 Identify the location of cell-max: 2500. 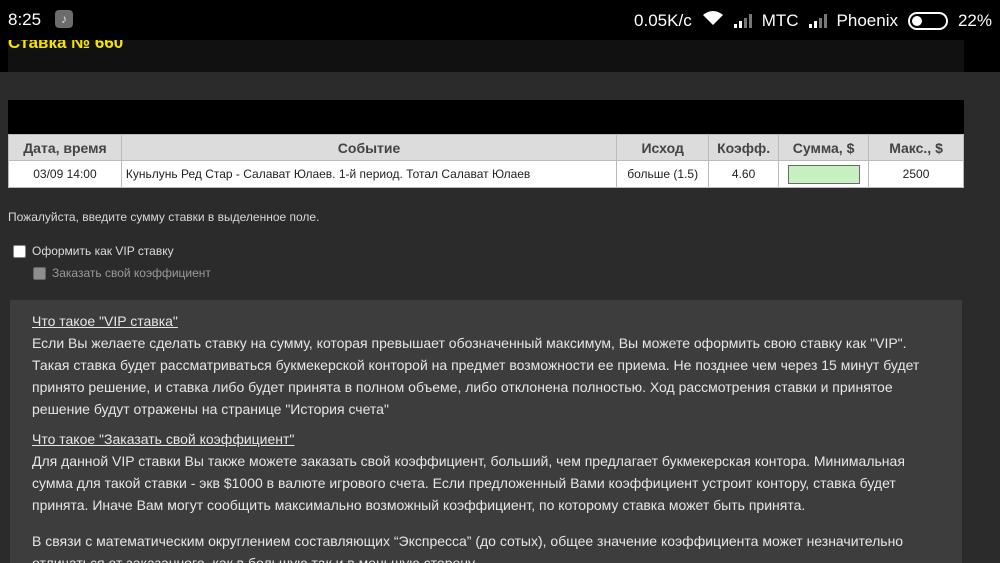
(916, 174).